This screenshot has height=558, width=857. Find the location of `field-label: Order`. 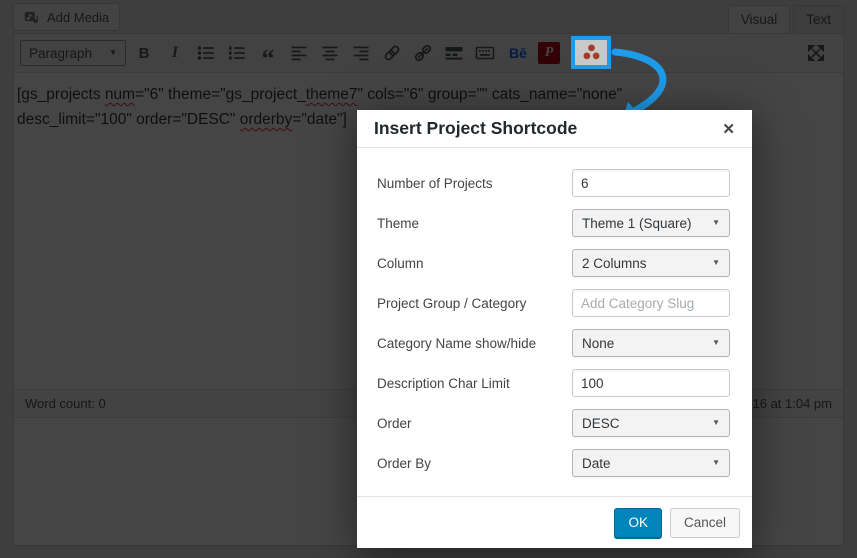

field-label: Order is located at coordinates (394, 423).